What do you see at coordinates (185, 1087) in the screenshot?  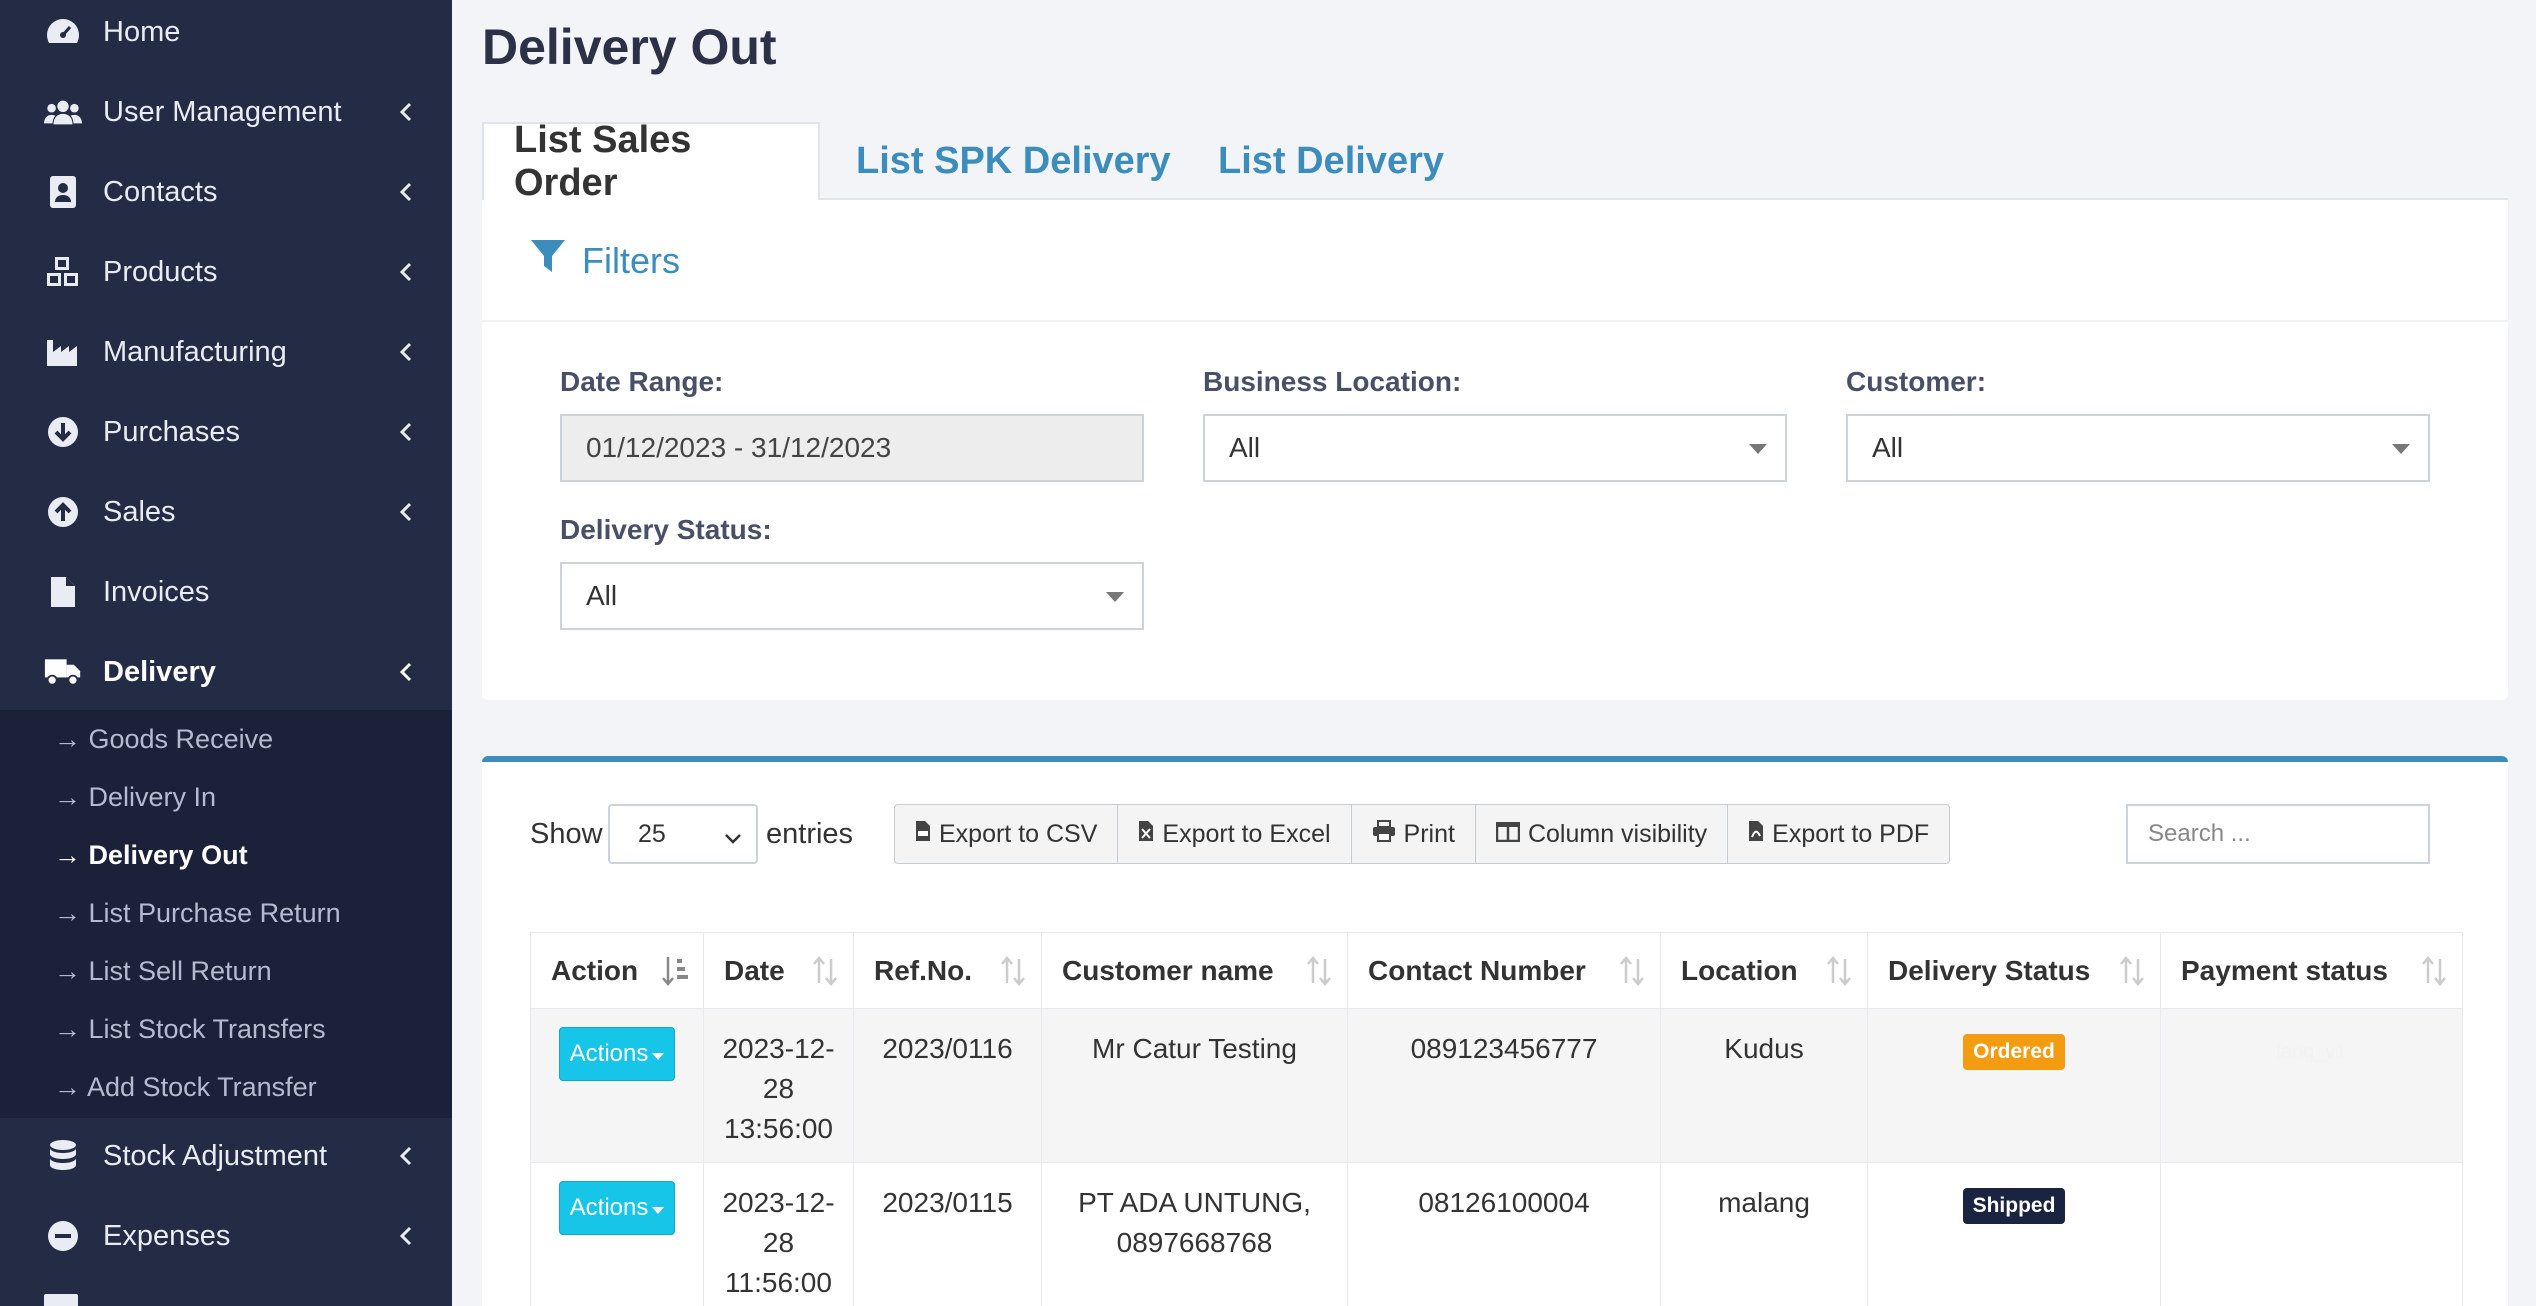 I see `submenu-add-stock-transfer: → Add Stock Transfer` at bounding box center [185, 1087].